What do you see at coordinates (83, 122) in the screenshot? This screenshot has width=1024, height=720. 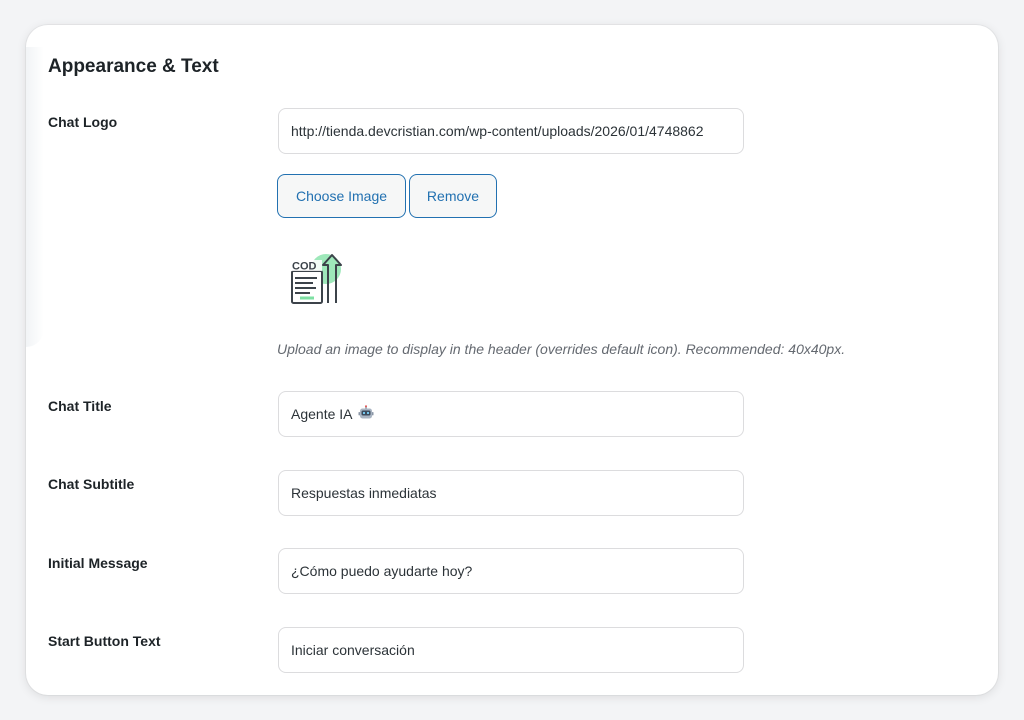 I see `chat-logo-label: Chat Logo` at bounding box center [83, 122].